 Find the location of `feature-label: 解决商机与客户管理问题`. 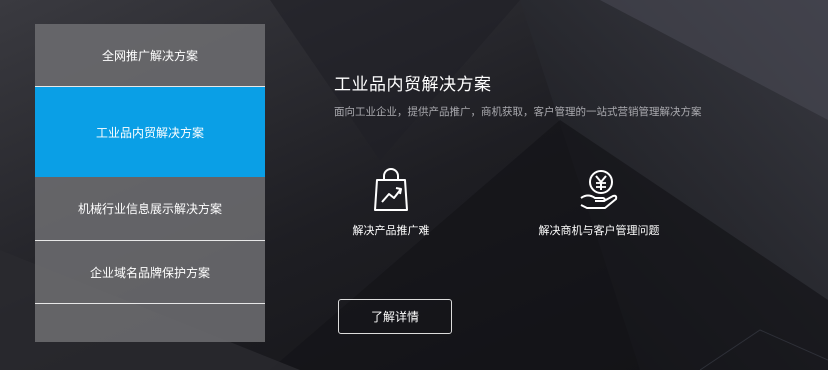

feature-label: 解决商机与客户管理问题 is located at coordinates (599, 230).